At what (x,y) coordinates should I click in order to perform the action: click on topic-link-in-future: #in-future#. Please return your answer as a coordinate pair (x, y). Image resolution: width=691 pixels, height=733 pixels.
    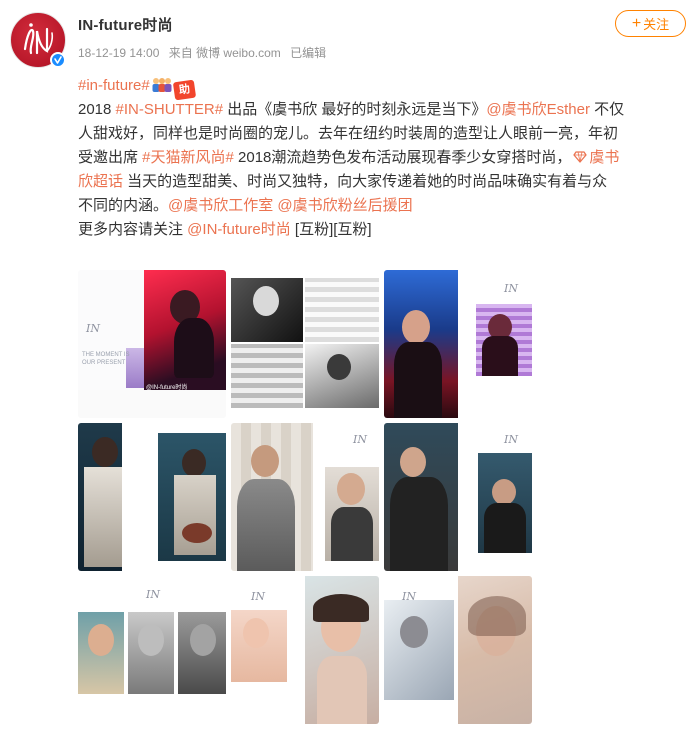
    Looking at the image, I should click on (114, 85).